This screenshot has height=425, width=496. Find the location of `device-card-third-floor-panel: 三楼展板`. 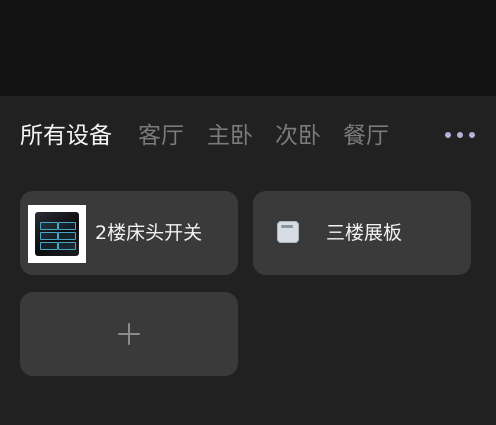

device-card-third-floor-panel: 三楼展板 is located at coordinates (362, 233).